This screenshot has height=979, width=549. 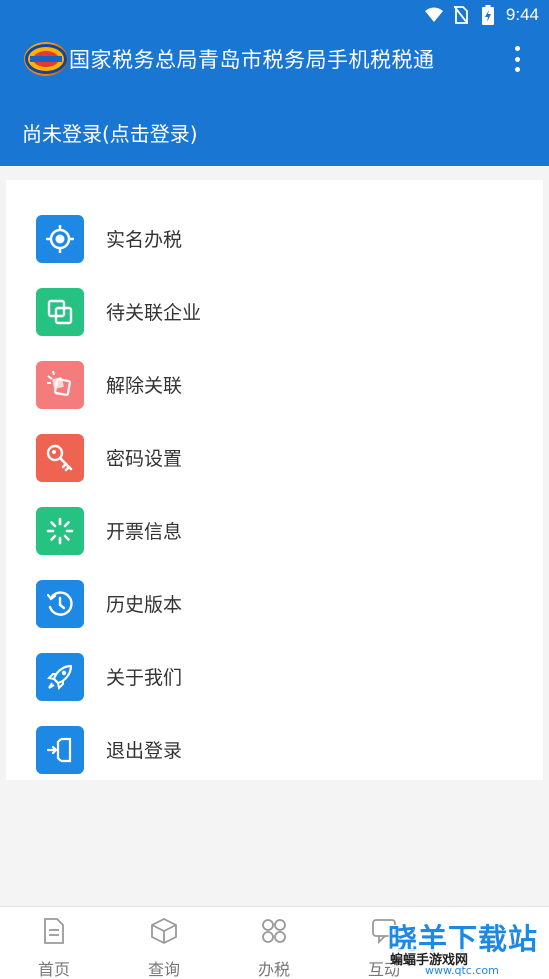 I want to click on menu-item-history-version: 历史版本, so click(x=274, y=603).